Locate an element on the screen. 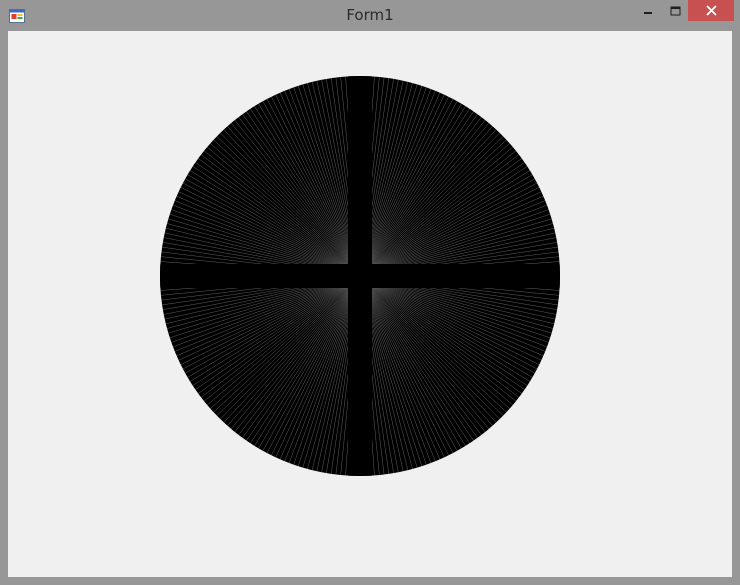 The width and height of the screenshot is (740, 585). vertical-band is located at coordinates (360, 276).